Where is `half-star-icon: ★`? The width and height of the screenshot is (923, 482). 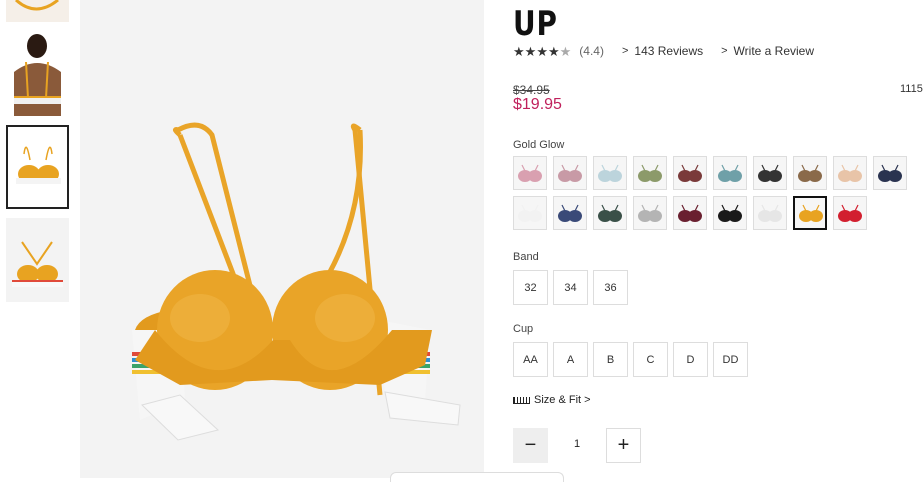 half-star-icon: ★ is located at coordinates (565, 51).